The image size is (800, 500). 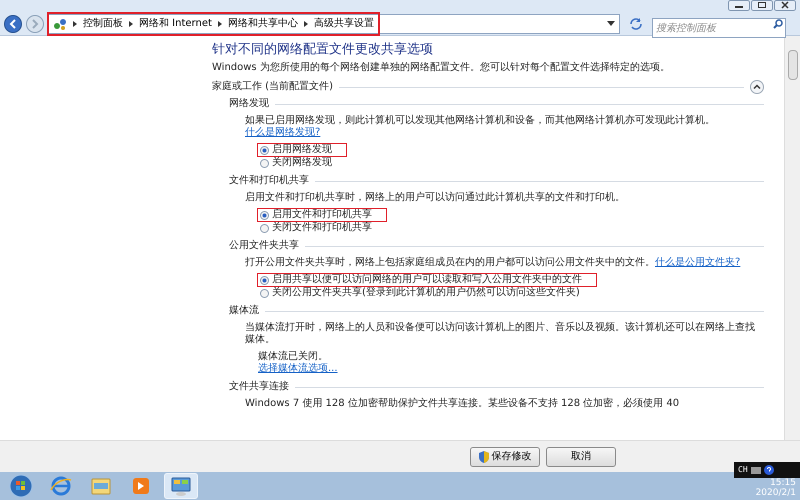 I want to click on back-button, so click(x=13, y=23).